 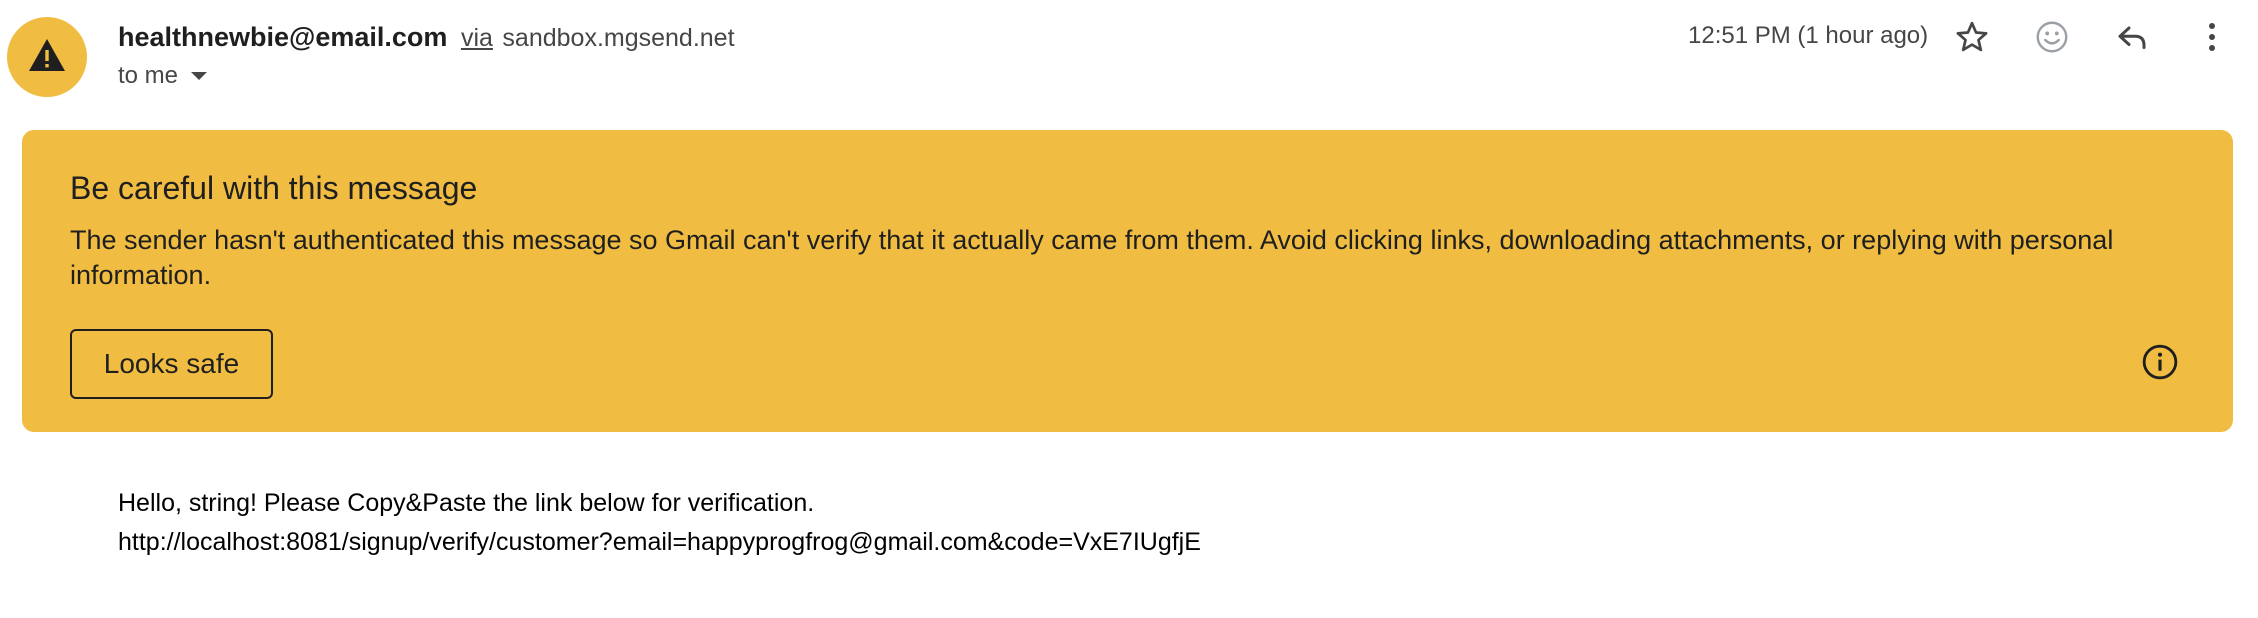 I want to click on chevron-down-icon, so click(x=199, y=76).